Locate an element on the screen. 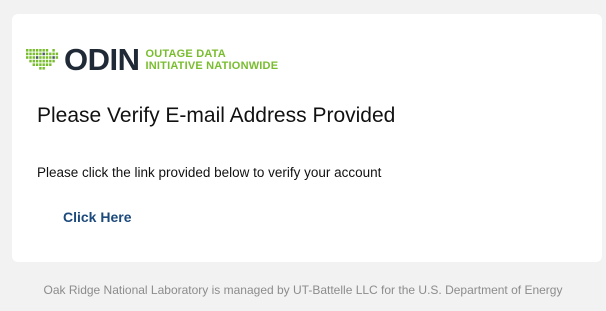 The image size is (606, 311). odin-logo: ODIN OUTAGE DATA INITIATIVE NATIONWIDE is located at coordinates (152, 59).